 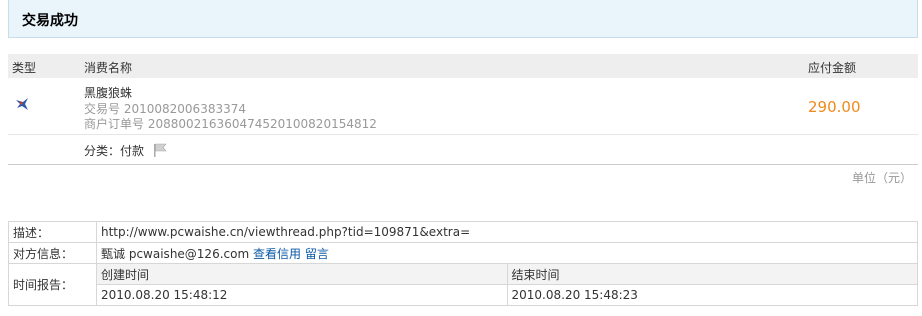 I want to click on party-value: 甄诚 pcwaishe@126.com 查看信用 留言, so click(x=507, y=253).